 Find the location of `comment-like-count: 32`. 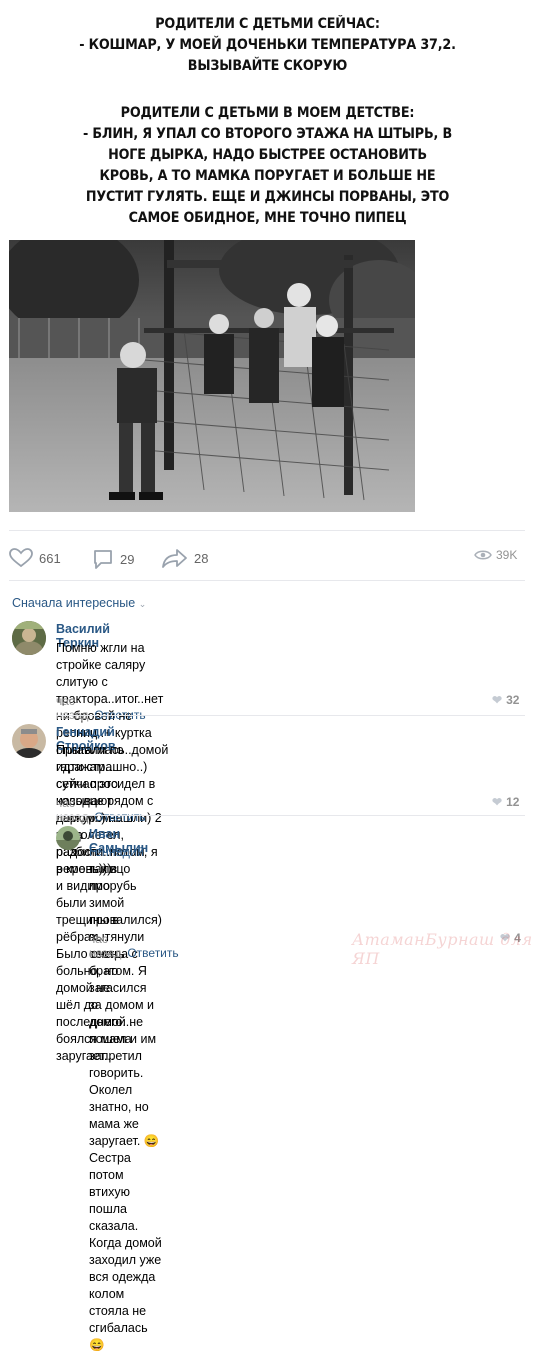

comment-like-count: 32 is located at coordinates (513, 700).